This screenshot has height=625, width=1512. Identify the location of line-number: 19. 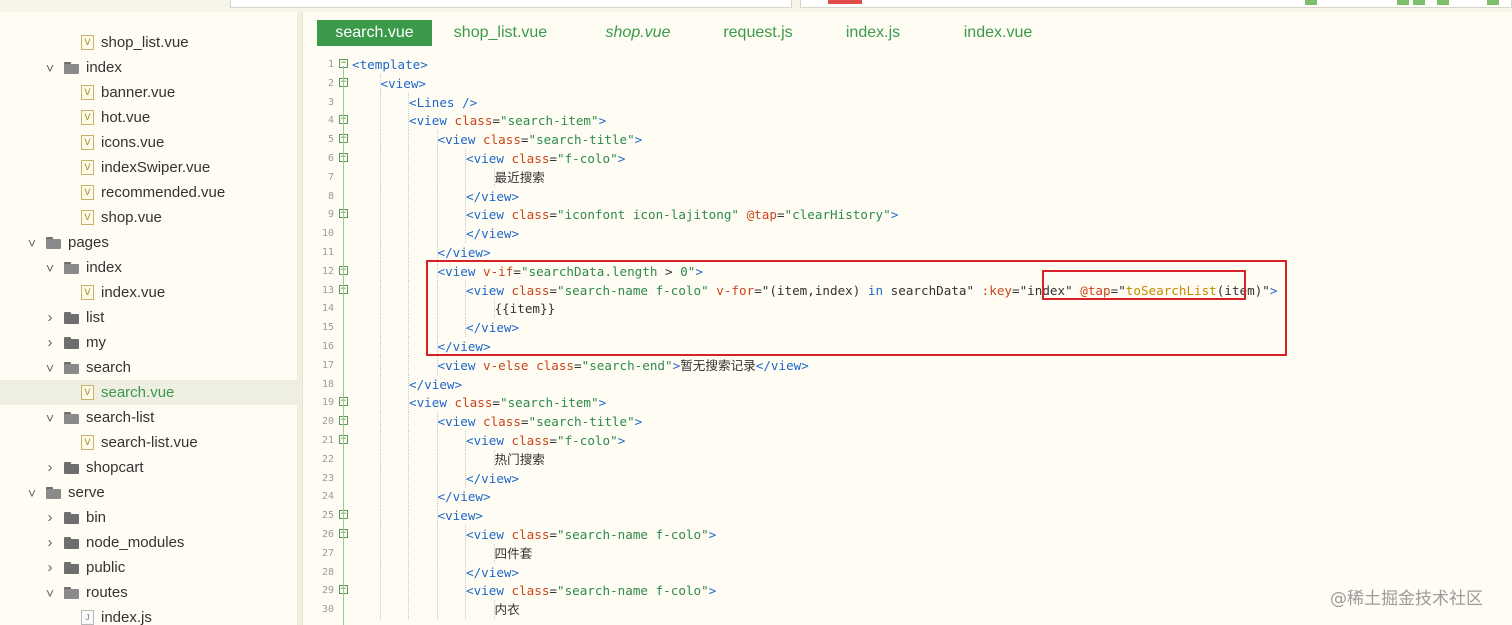
(327, 403).